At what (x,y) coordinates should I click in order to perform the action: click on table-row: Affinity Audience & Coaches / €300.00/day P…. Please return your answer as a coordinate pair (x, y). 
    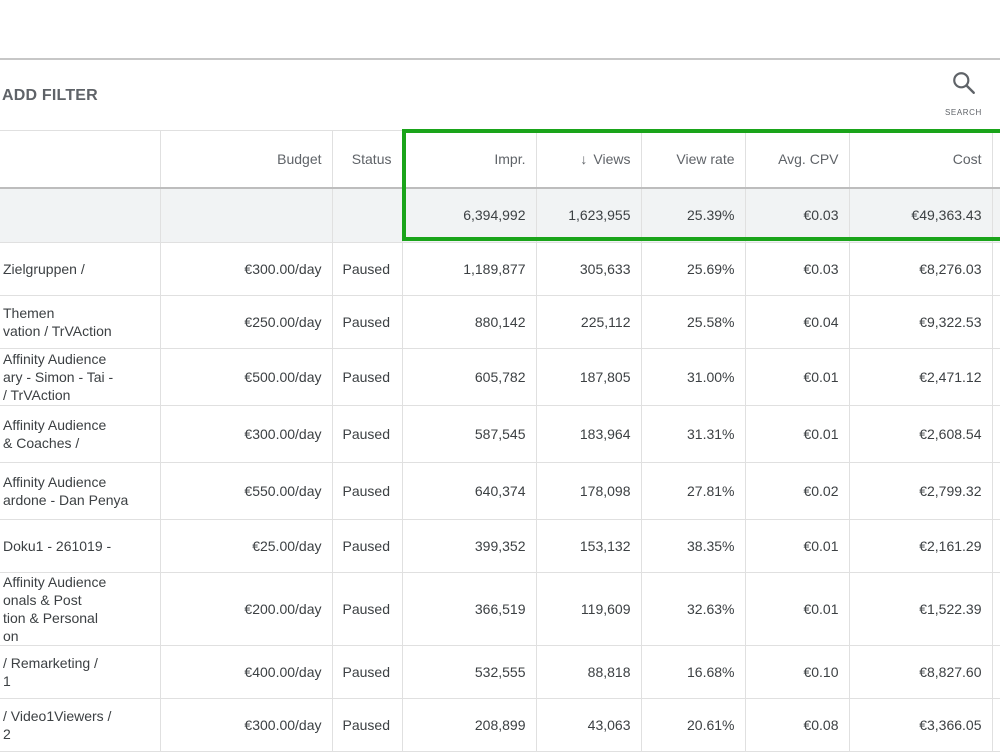
    Looking at the image, I should click on (500, 434).